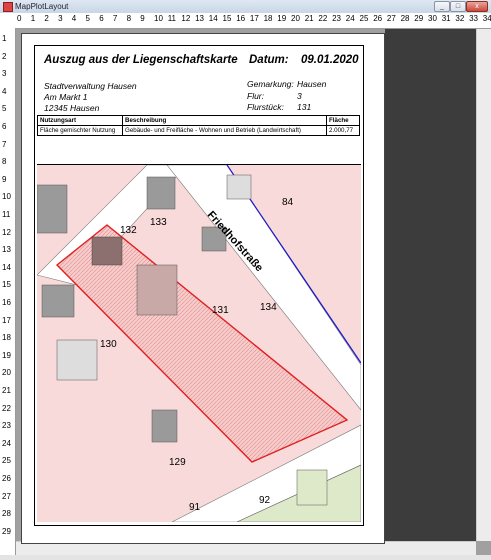 This screenshot has width=491, height=560. Describe the element at coordinates (442, 6) in the screenshot. I see `minimize-button: _` at that location.